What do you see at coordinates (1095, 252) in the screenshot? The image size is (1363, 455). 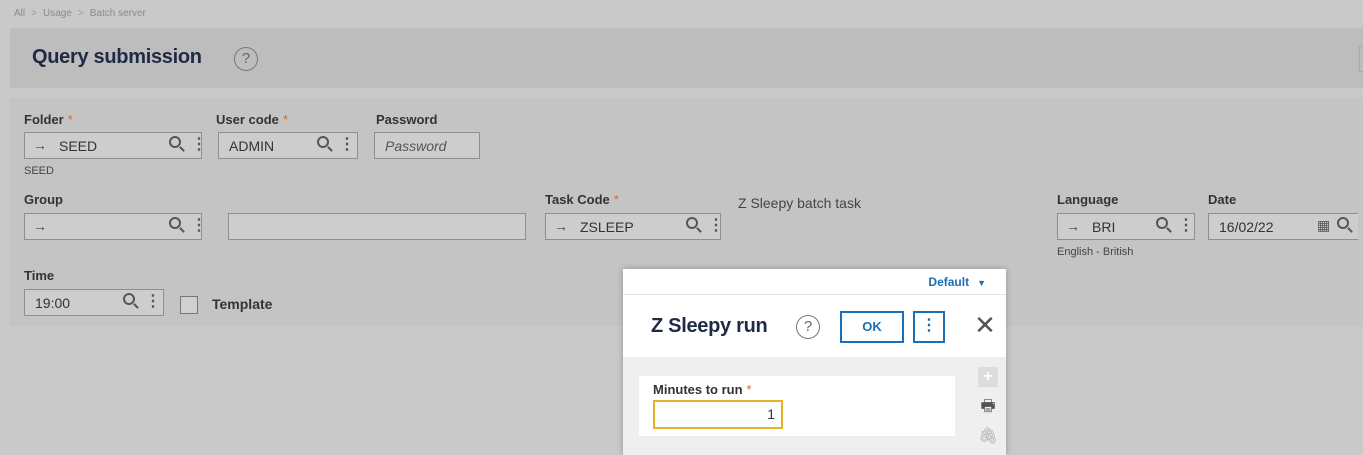 I see `language-description: English - British` at bounding box center [1095, 252].